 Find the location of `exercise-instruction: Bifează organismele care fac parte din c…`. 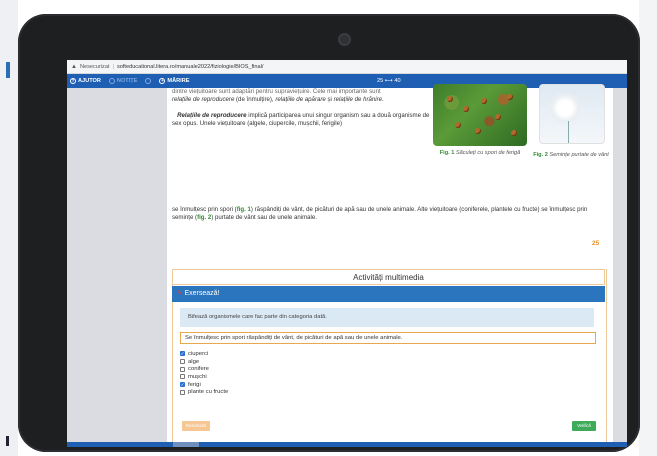

exercise-instruction: Bifează organismele care fac parte din c… is located at coordinates (387, 317).